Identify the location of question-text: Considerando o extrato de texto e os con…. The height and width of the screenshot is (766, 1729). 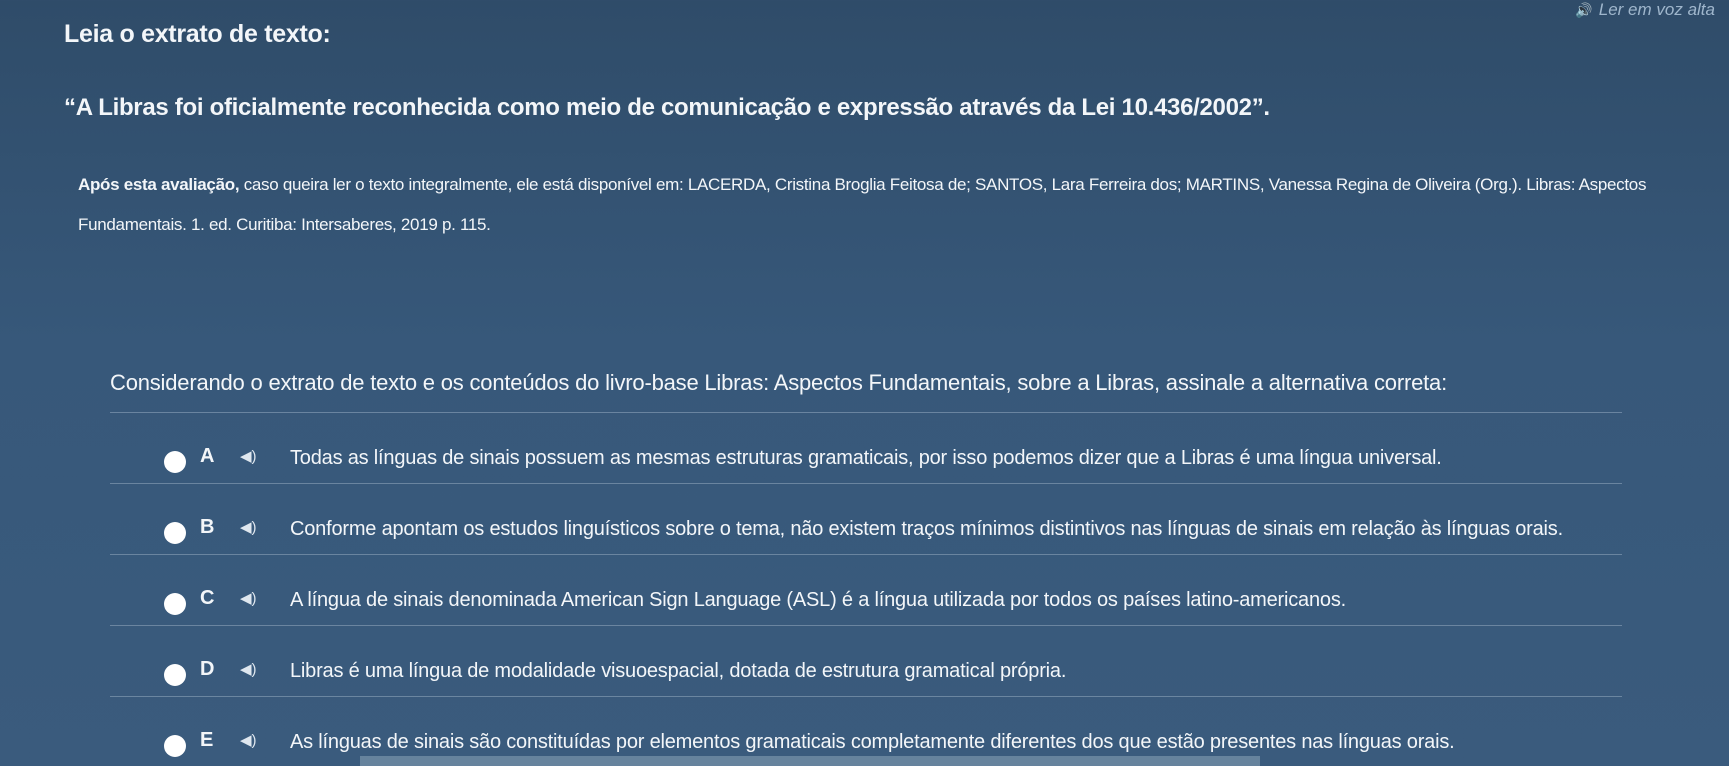
(778, 382).